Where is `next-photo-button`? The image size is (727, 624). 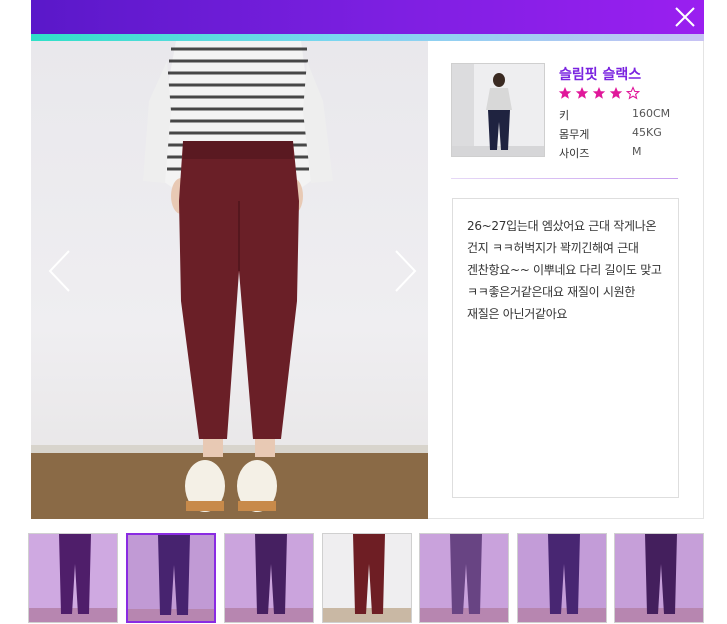 next-photo-button is located at coordinates (406, 271).